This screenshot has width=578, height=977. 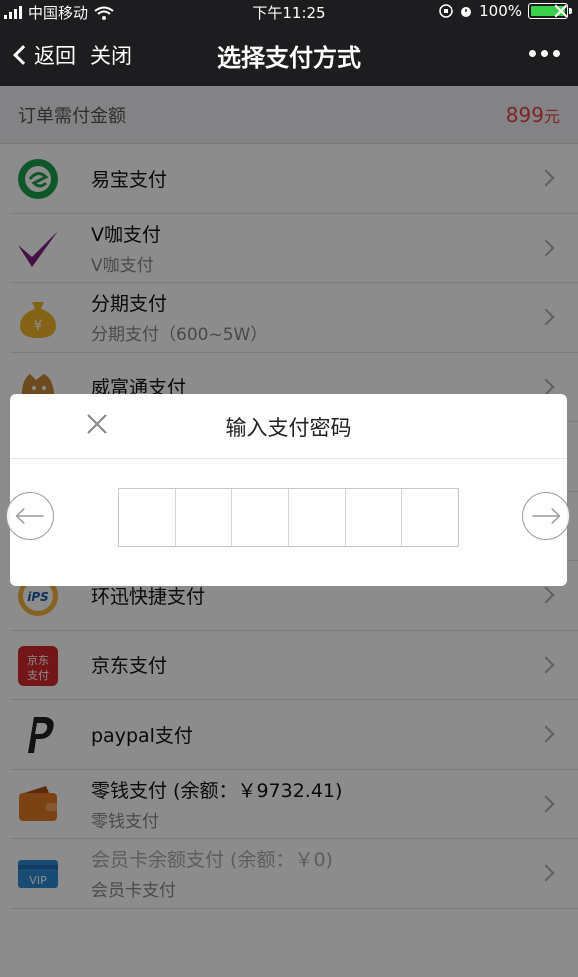 What do you see at coordinates (561, 13) in the screenshot?
I see `close-icon: ✕` at bounding box center [561, 13].